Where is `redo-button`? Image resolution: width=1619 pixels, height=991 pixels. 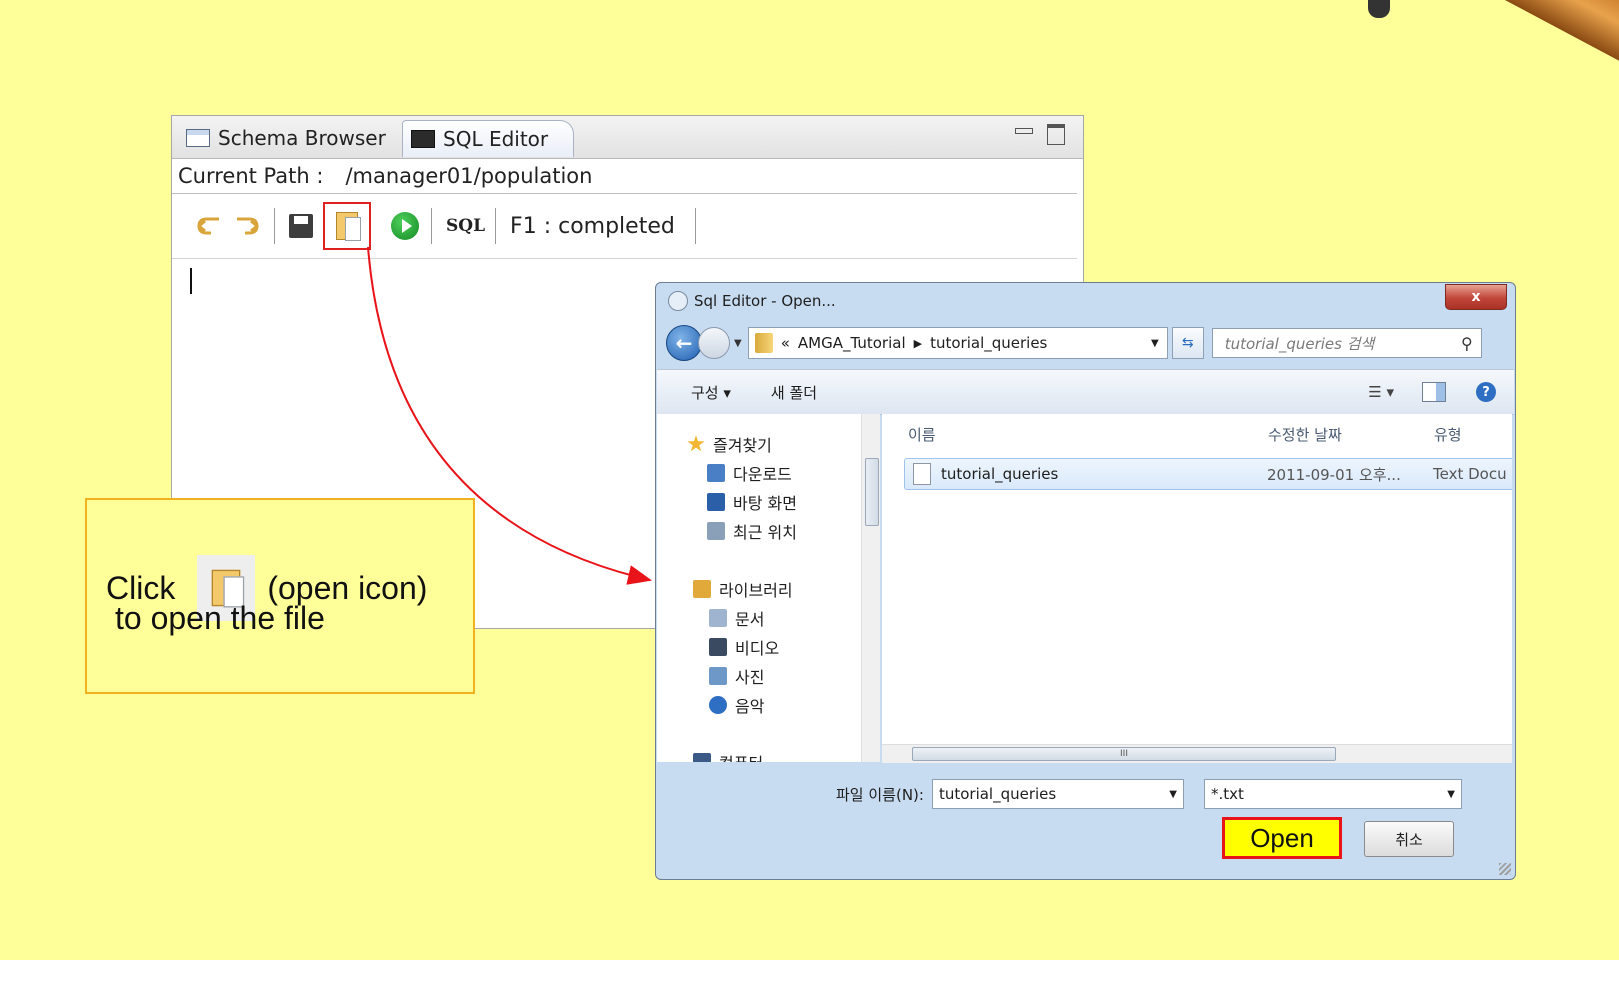 redo-button is located at coordinates (248, 226).